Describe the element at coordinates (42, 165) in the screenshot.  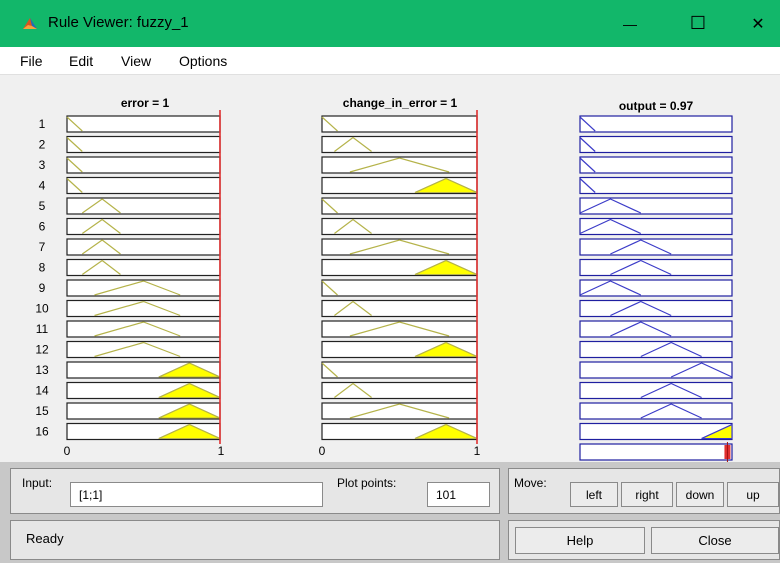
I see `rule-number-label: 3` at that location.